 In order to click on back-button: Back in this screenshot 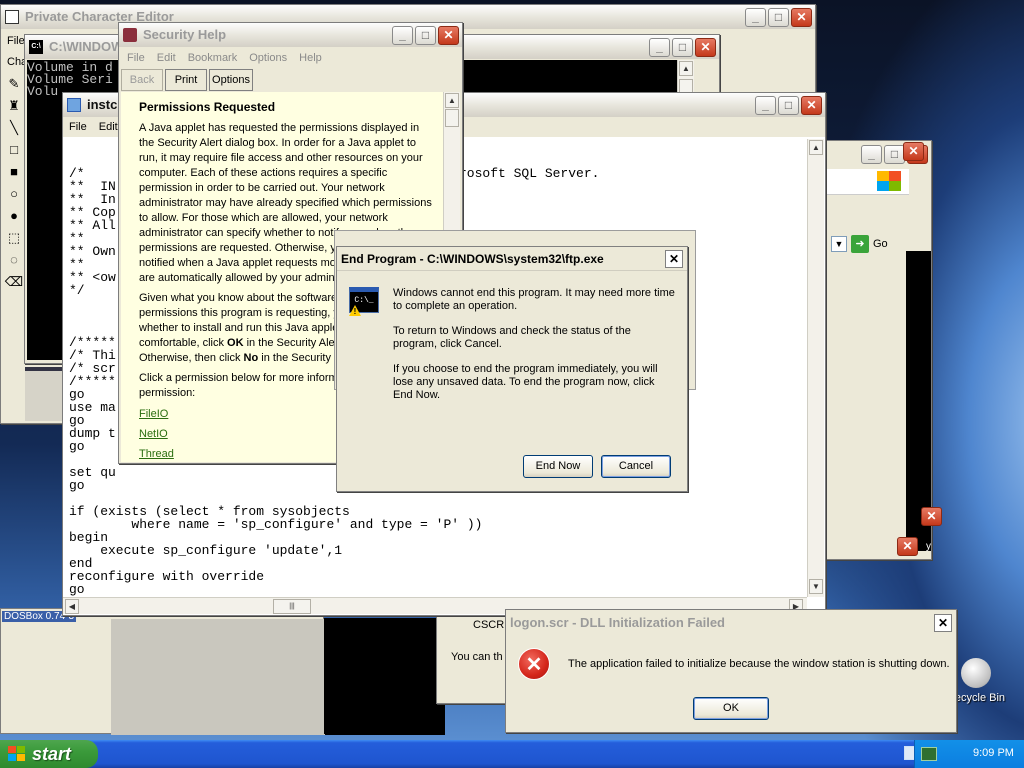, I will do `click(142, 80)`.